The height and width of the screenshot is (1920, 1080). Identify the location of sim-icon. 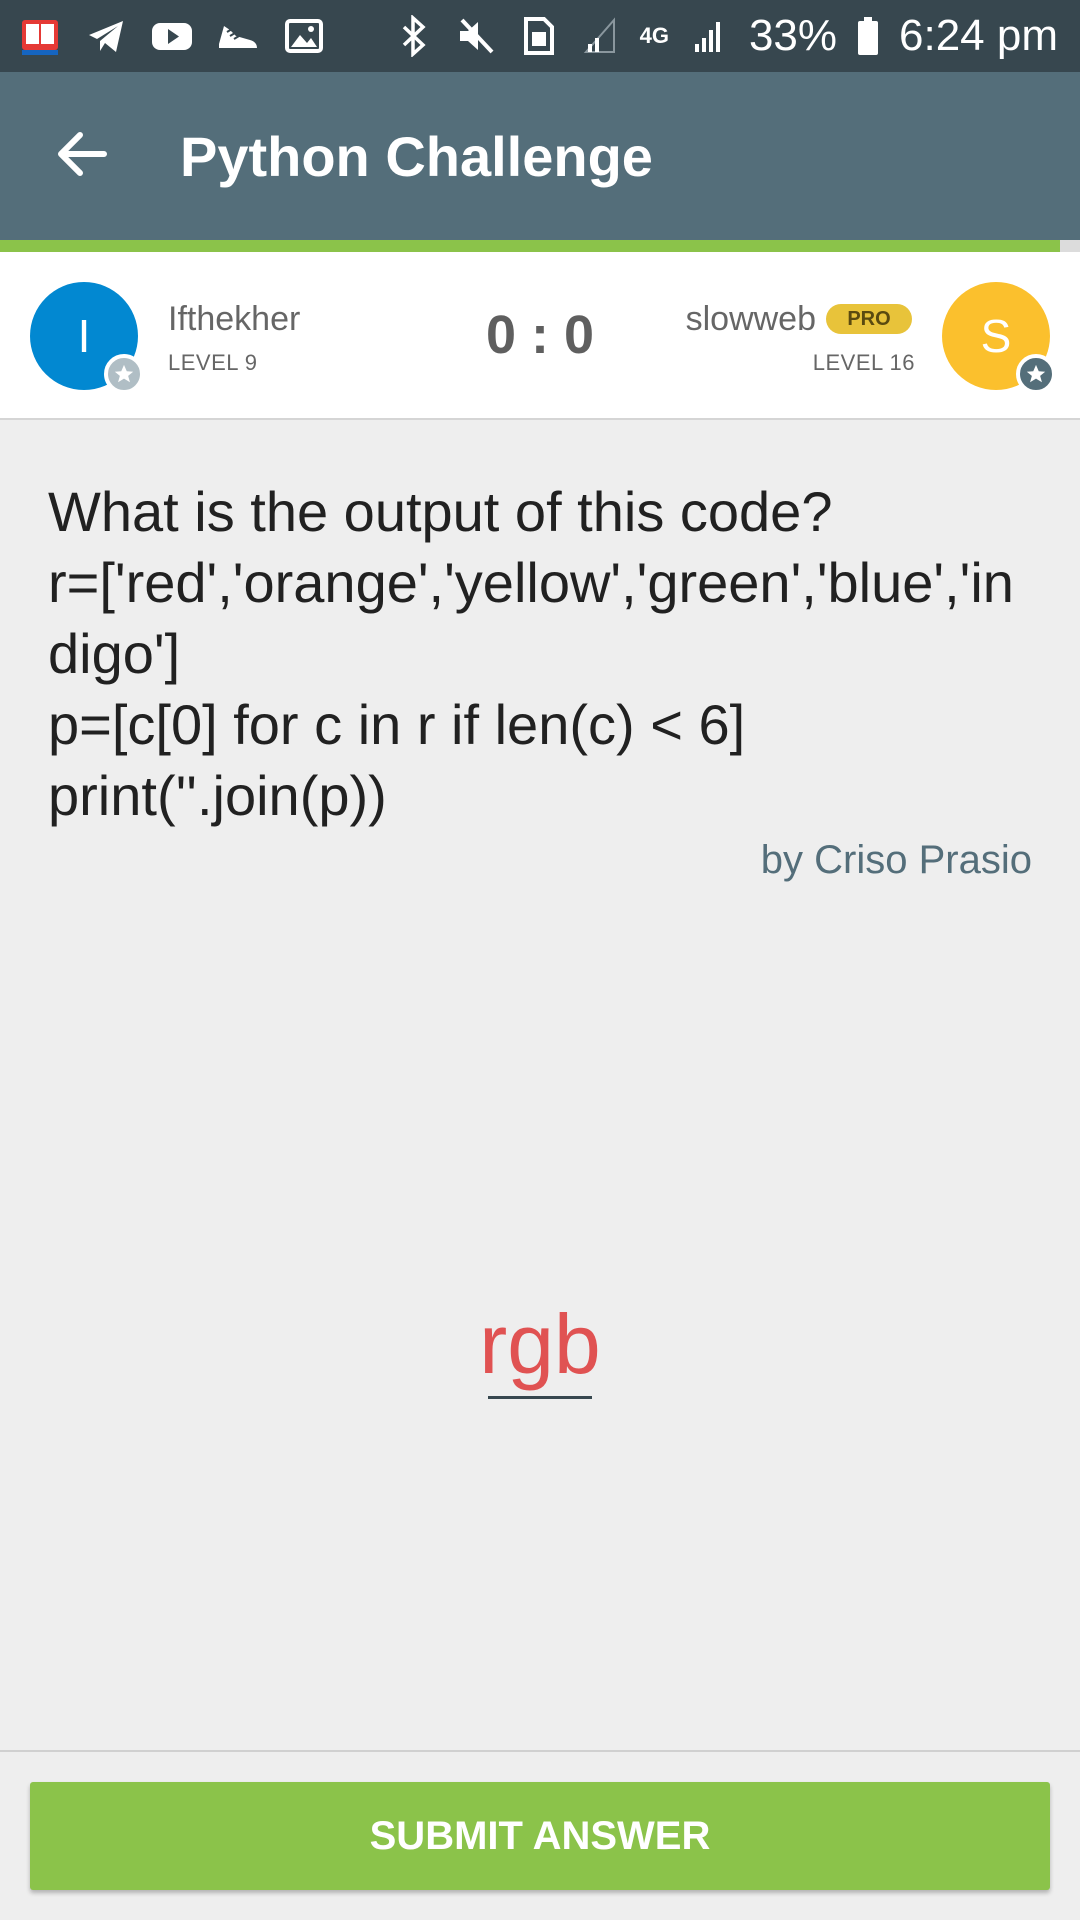
(538, 36).